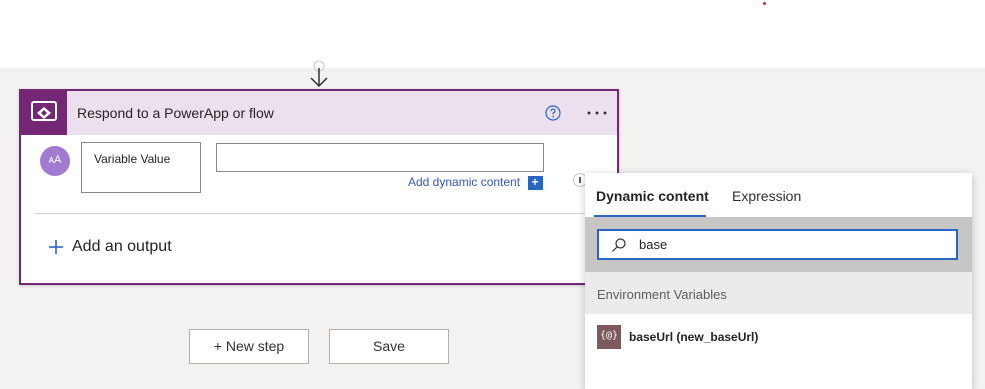 The image size is (985, 389). I want to click on text-type-avatar: ᴀA, so click(55, 161).